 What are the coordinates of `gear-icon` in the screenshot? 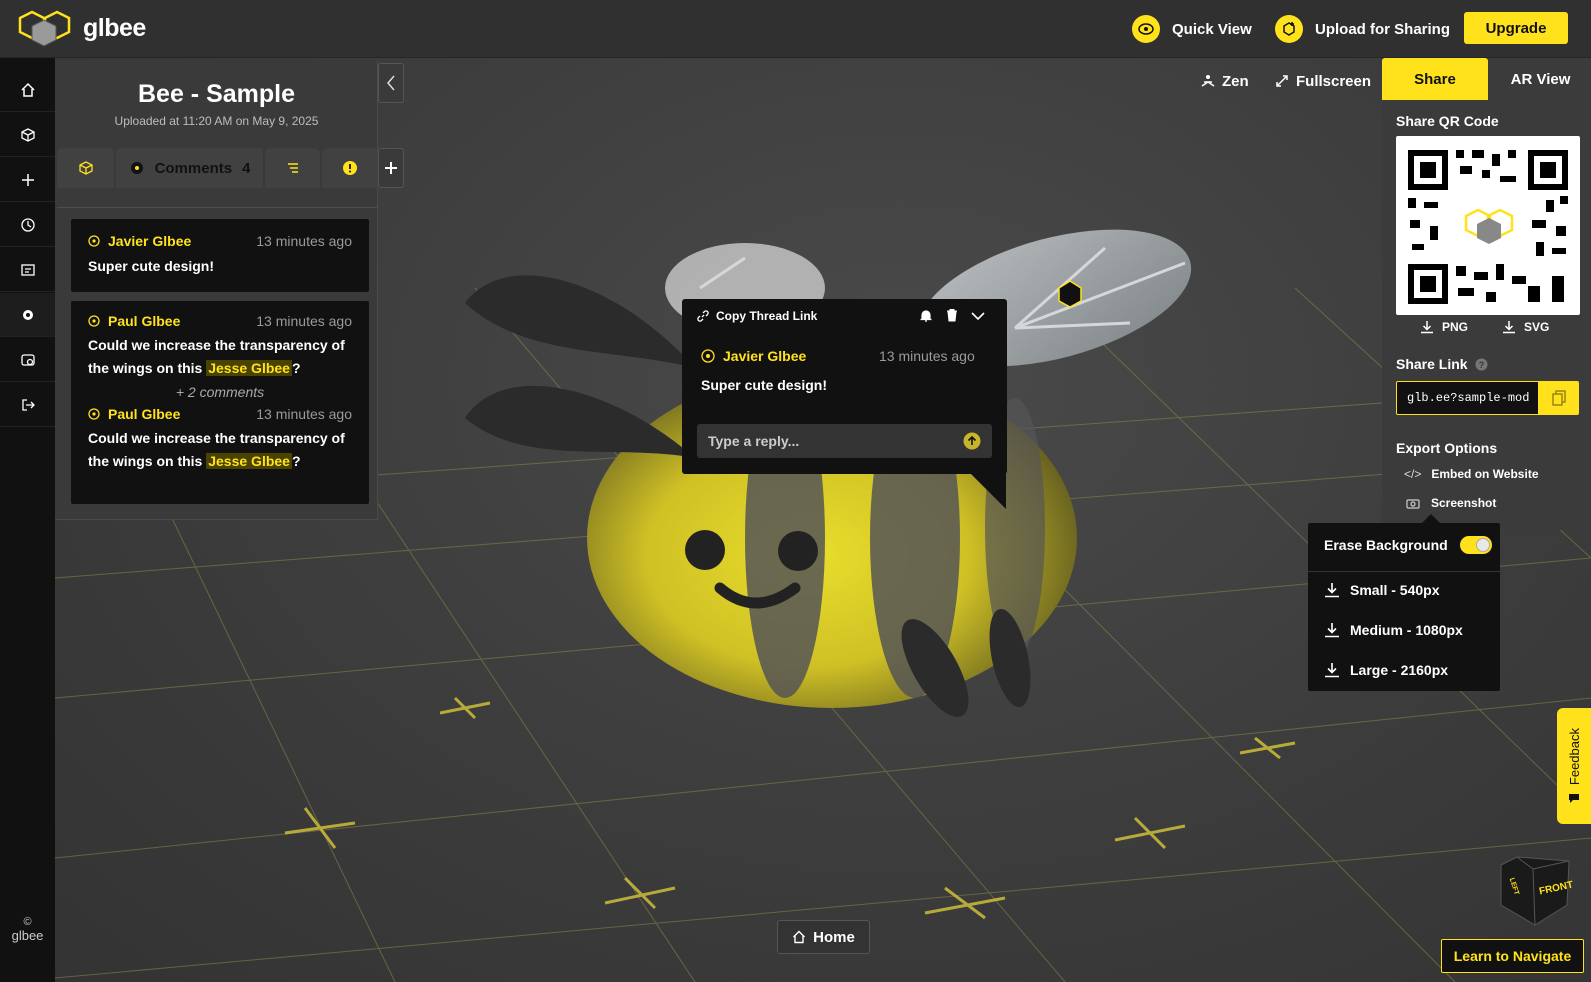 It's located at (27, 314).